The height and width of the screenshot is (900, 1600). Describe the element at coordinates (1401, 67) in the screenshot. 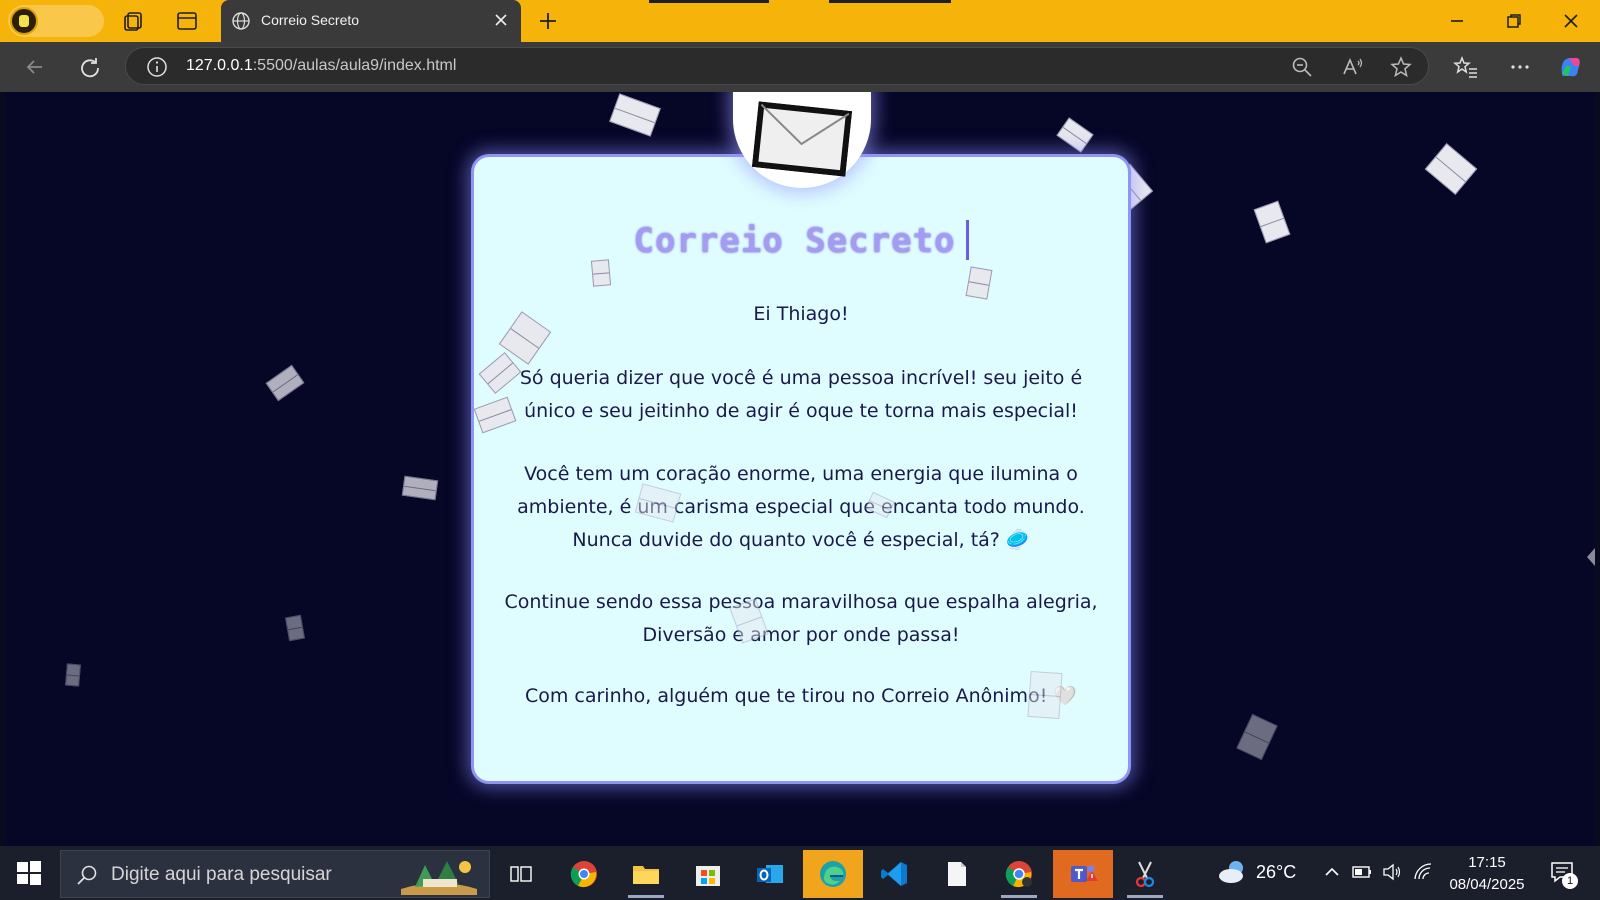

I see `favorite-star-icon` at that location.